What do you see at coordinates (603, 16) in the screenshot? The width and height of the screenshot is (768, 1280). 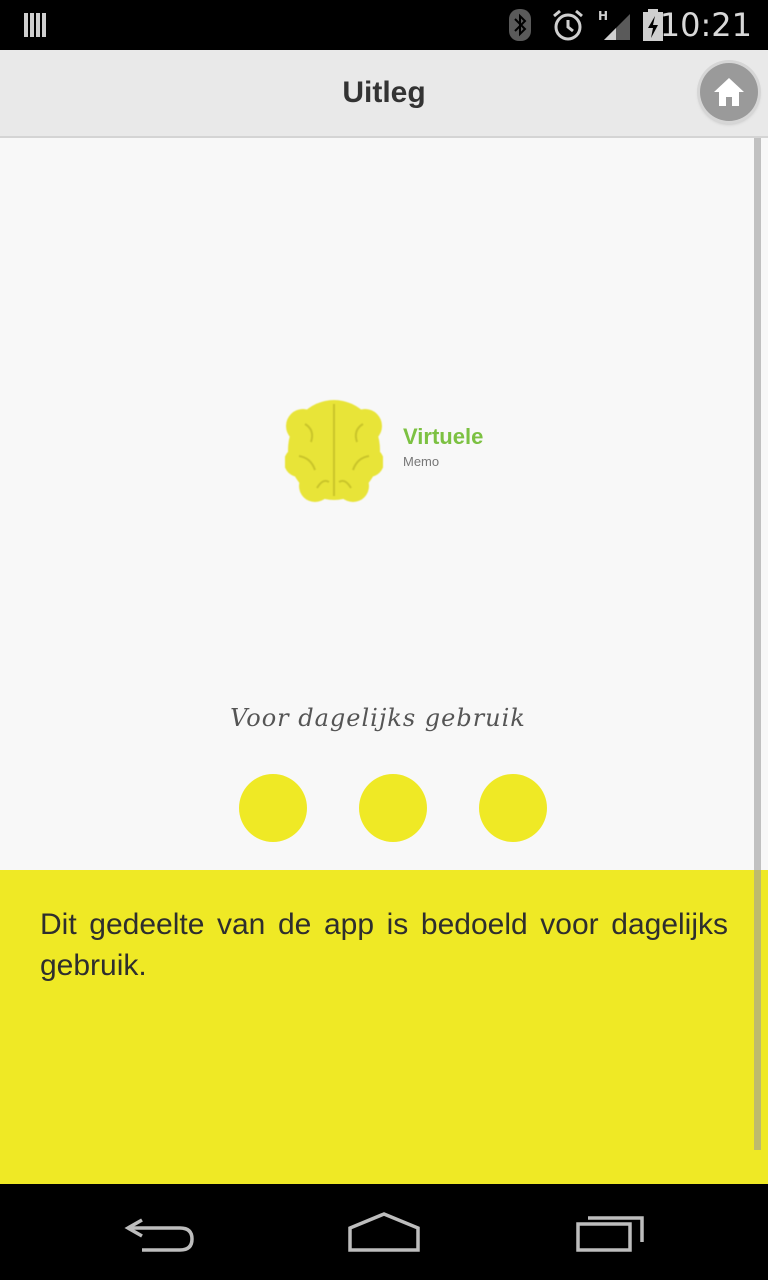 I see `network-type-label: H` at bounding box center [603, 16].